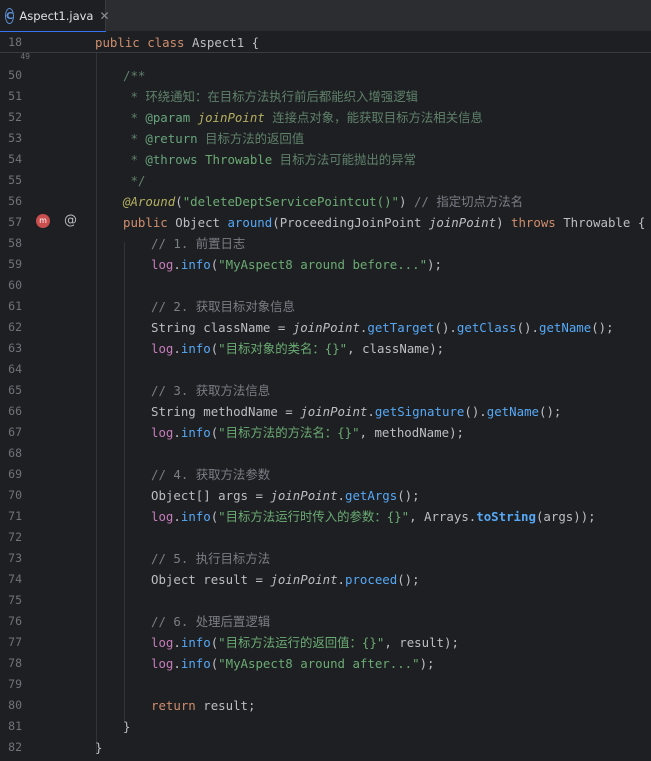  What do you see at coordinates (10, 16) in the screenshot?
I see `java-class-icon: C` at bounding box center [10, 16].